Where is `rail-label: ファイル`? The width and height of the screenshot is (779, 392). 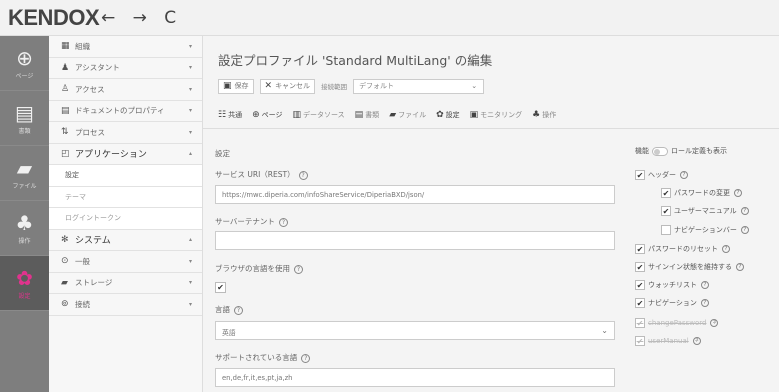 rail-label: ファイル is located at coordinates (24, 186).